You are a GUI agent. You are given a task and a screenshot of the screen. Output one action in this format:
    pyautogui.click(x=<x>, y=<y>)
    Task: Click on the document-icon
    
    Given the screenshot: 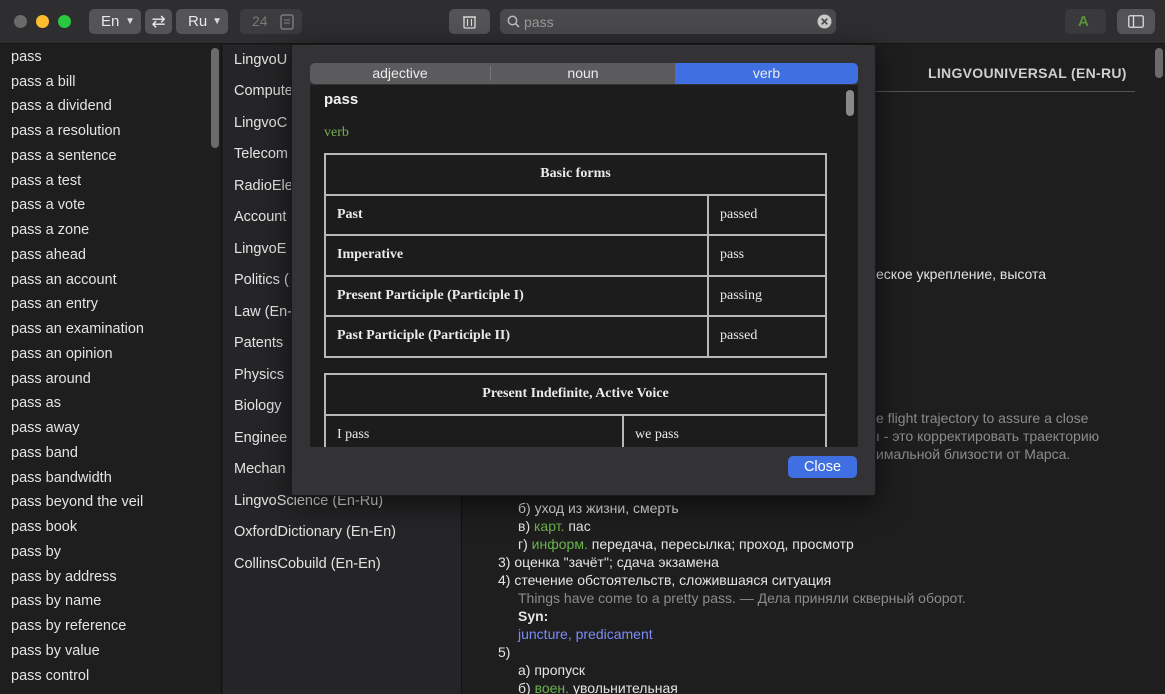 What is the action you would take?
    pyautogui.click(x=287, y=22)
    